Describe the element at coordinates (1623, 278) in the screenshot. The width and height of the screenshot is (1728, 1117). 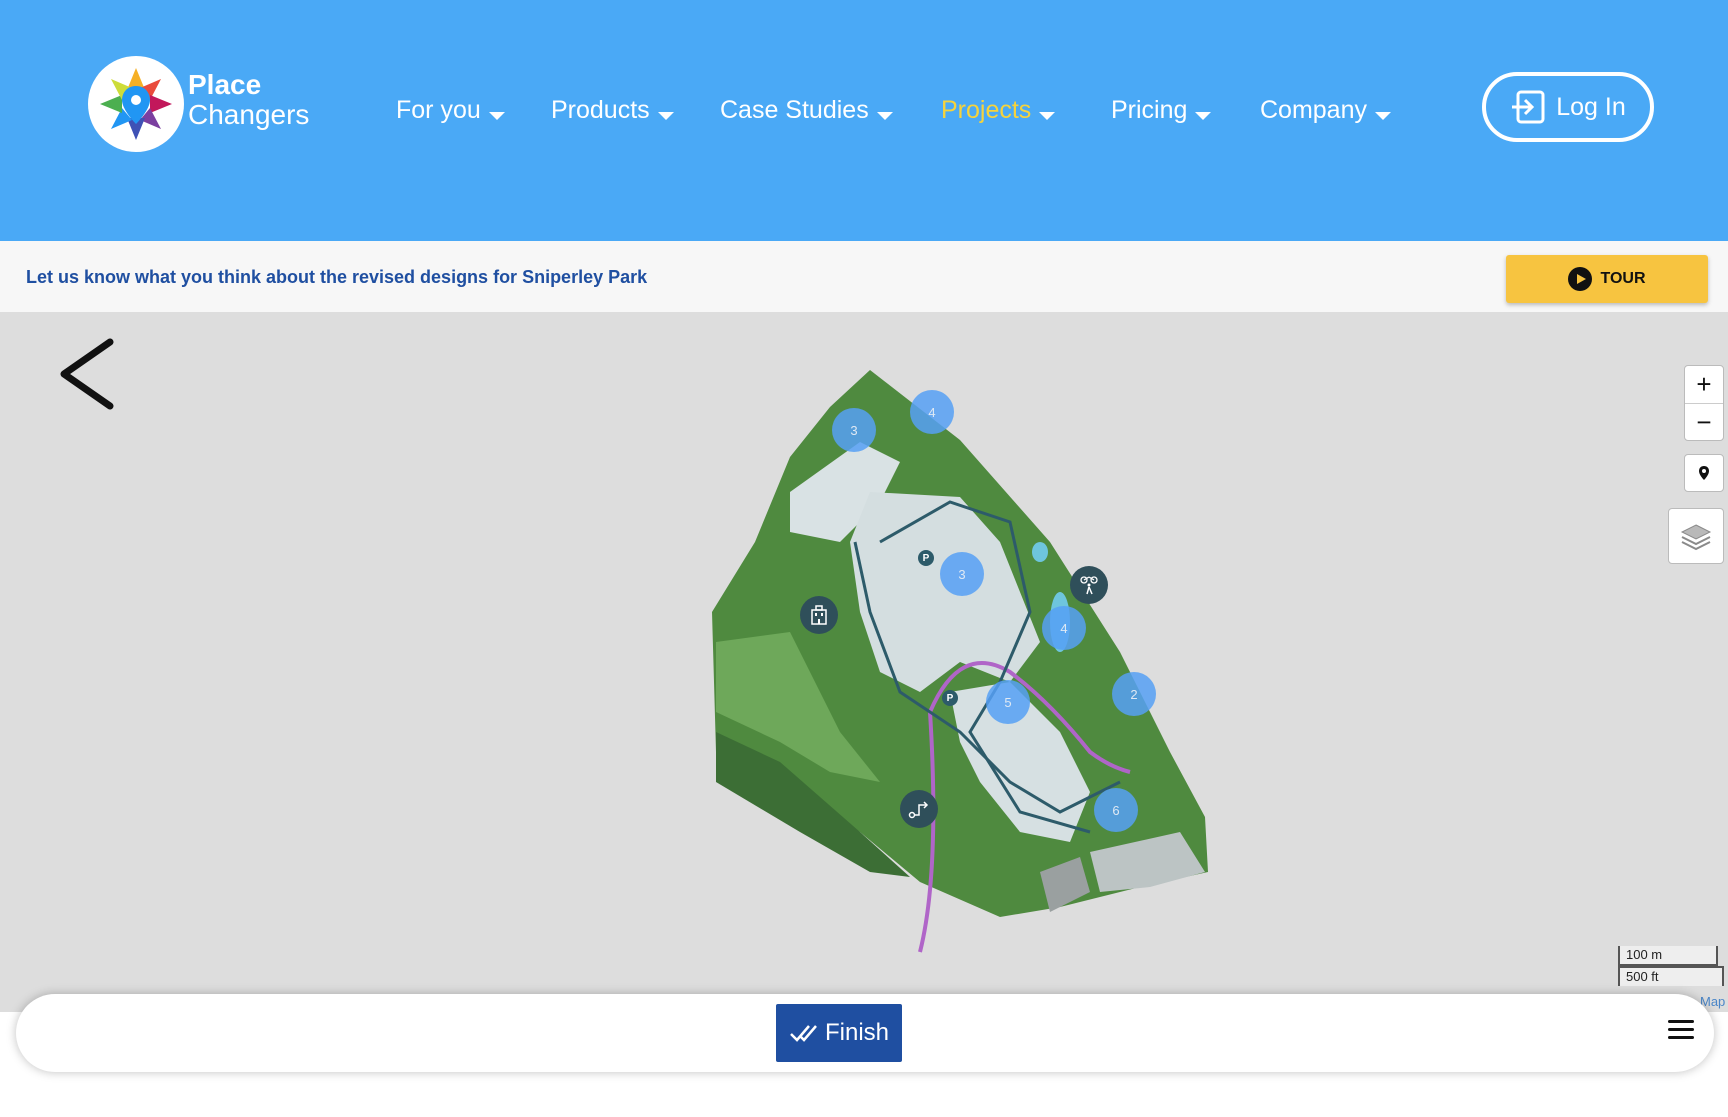
I see `tour-label: TOUR` at that location.